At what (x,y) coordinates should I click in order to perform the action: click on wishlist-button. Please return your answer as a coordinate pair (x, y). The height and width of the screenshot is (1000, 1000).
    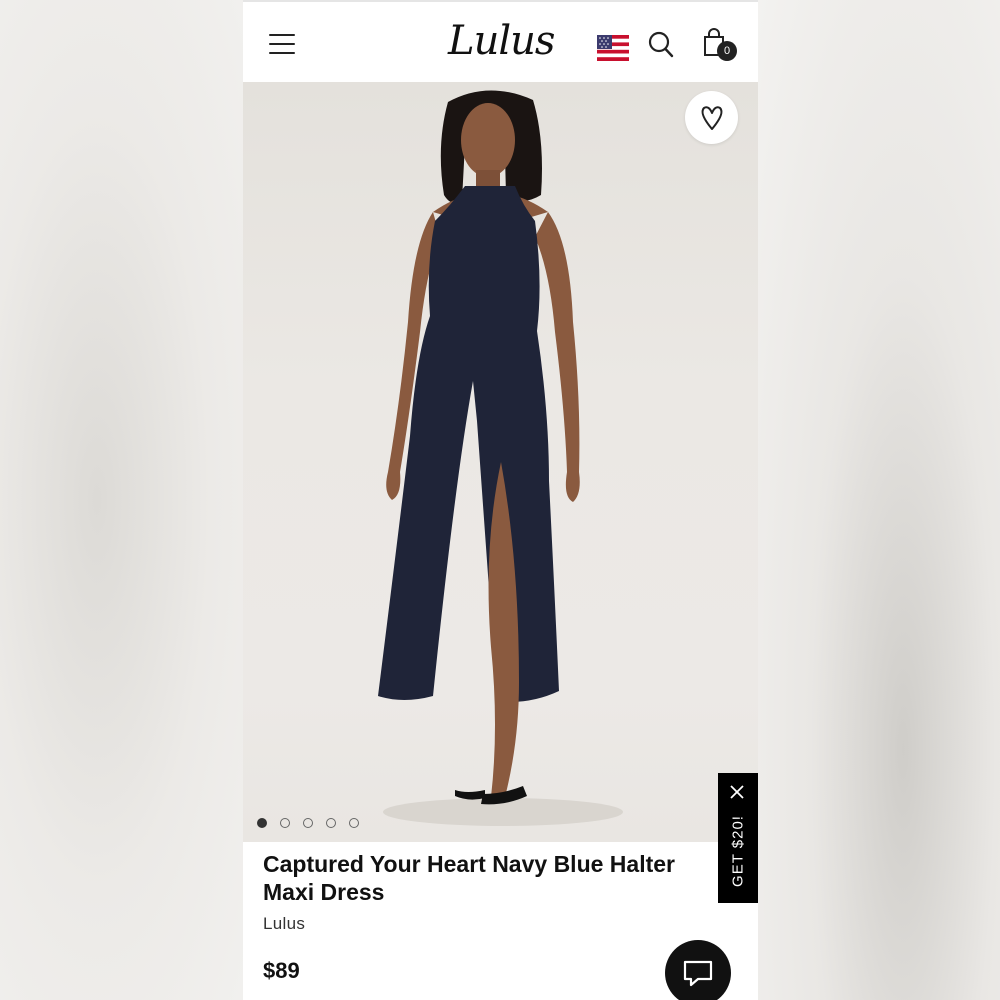
    Looking at the image, I should click on (711, 117).